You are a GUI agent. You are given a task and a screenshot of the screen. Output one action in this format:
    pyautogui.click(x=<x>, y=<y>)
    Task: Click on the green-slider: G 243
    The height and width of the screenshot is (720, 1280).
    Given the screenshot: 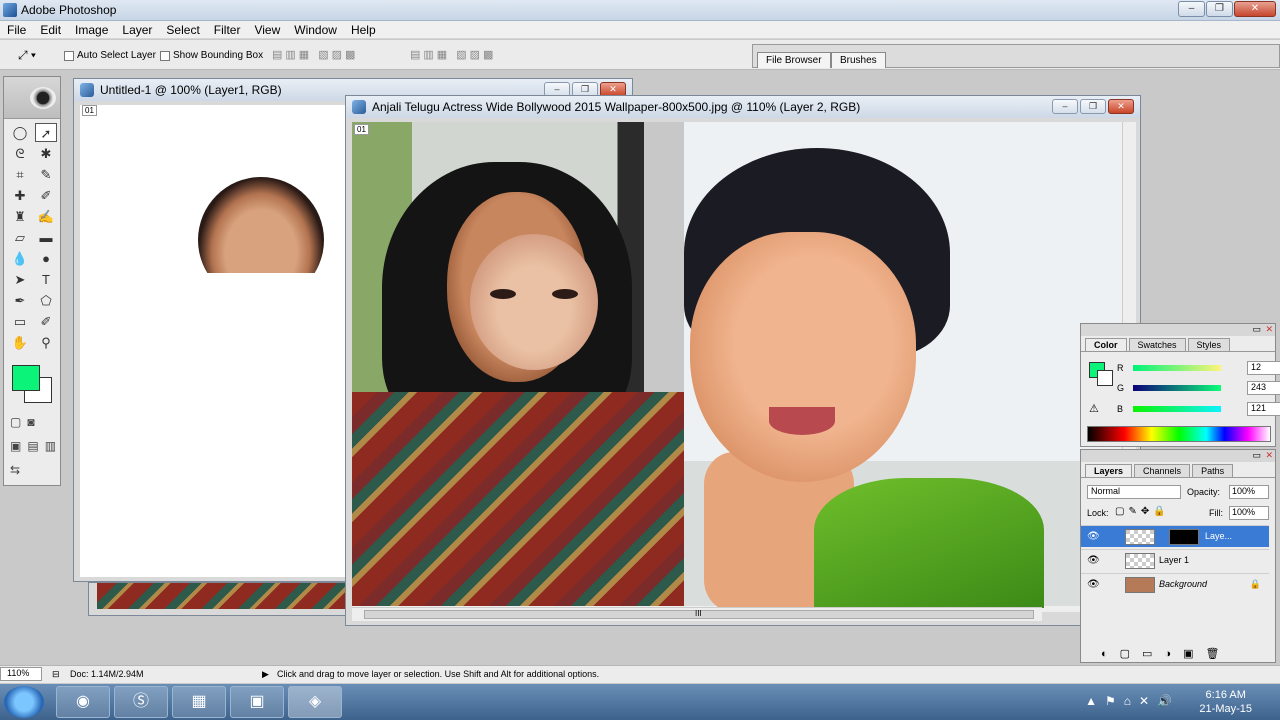 What is the action you would take?
    pyautogui.click(x=1198, y=389)
    